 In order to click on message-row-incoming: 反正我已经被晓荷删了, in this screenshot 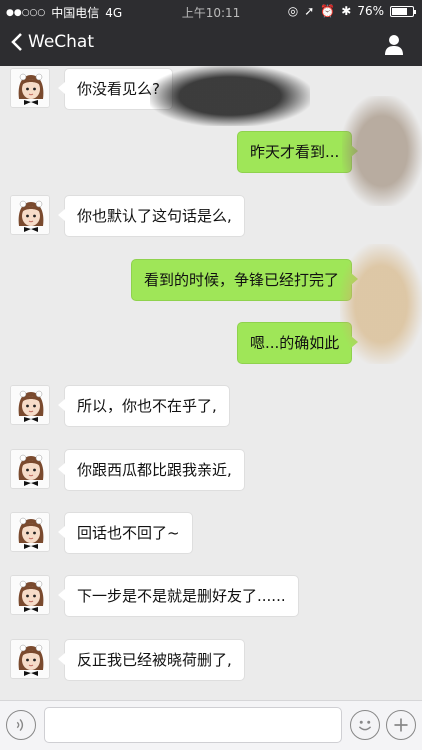, I will do `click(211, 665)`.